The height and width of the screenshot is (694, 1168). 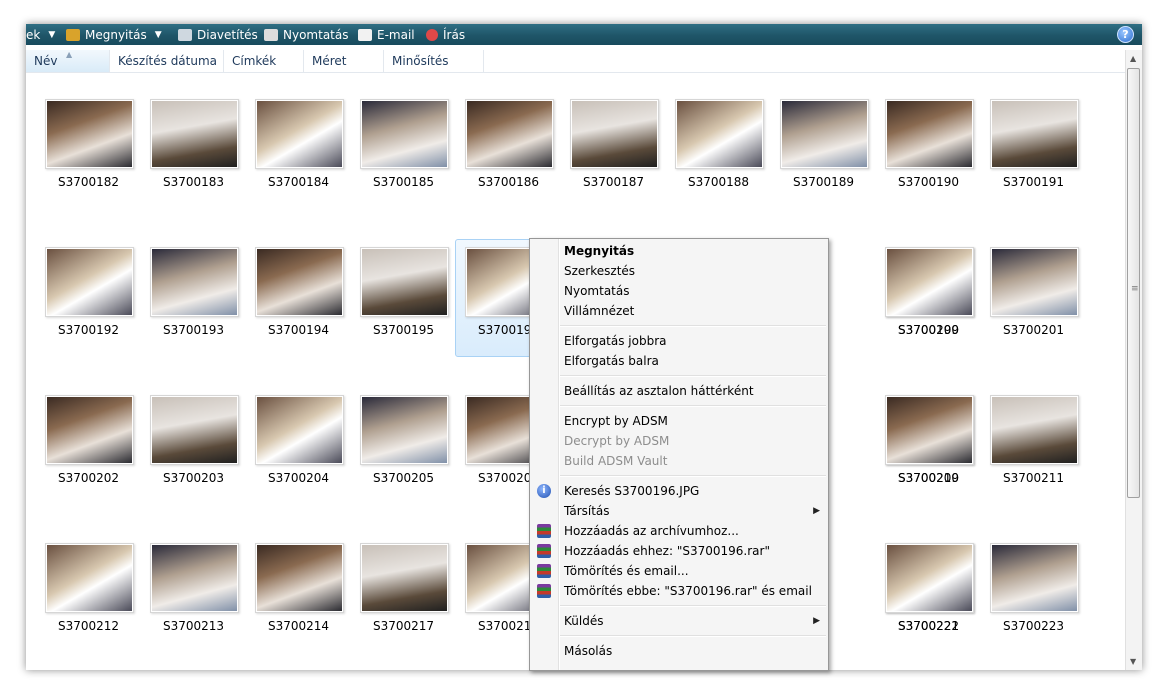 I want to click on thumbnail-item: S3700210, so click(x=928, y=454).